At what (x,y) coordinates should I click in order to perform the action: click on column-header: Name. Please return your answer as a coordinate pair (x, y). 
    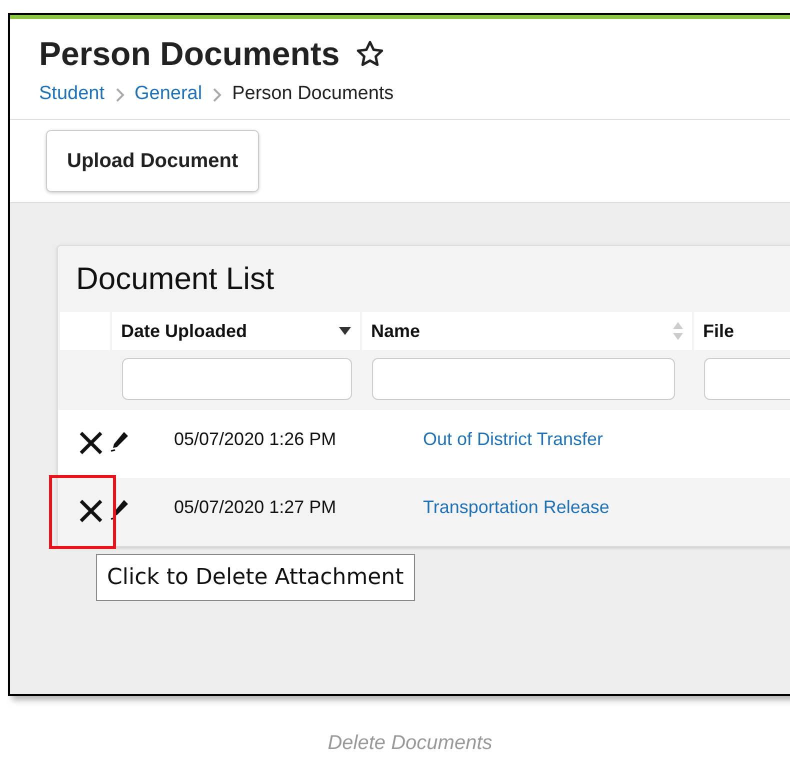
    Looking at the image, I should click on (527, 331).